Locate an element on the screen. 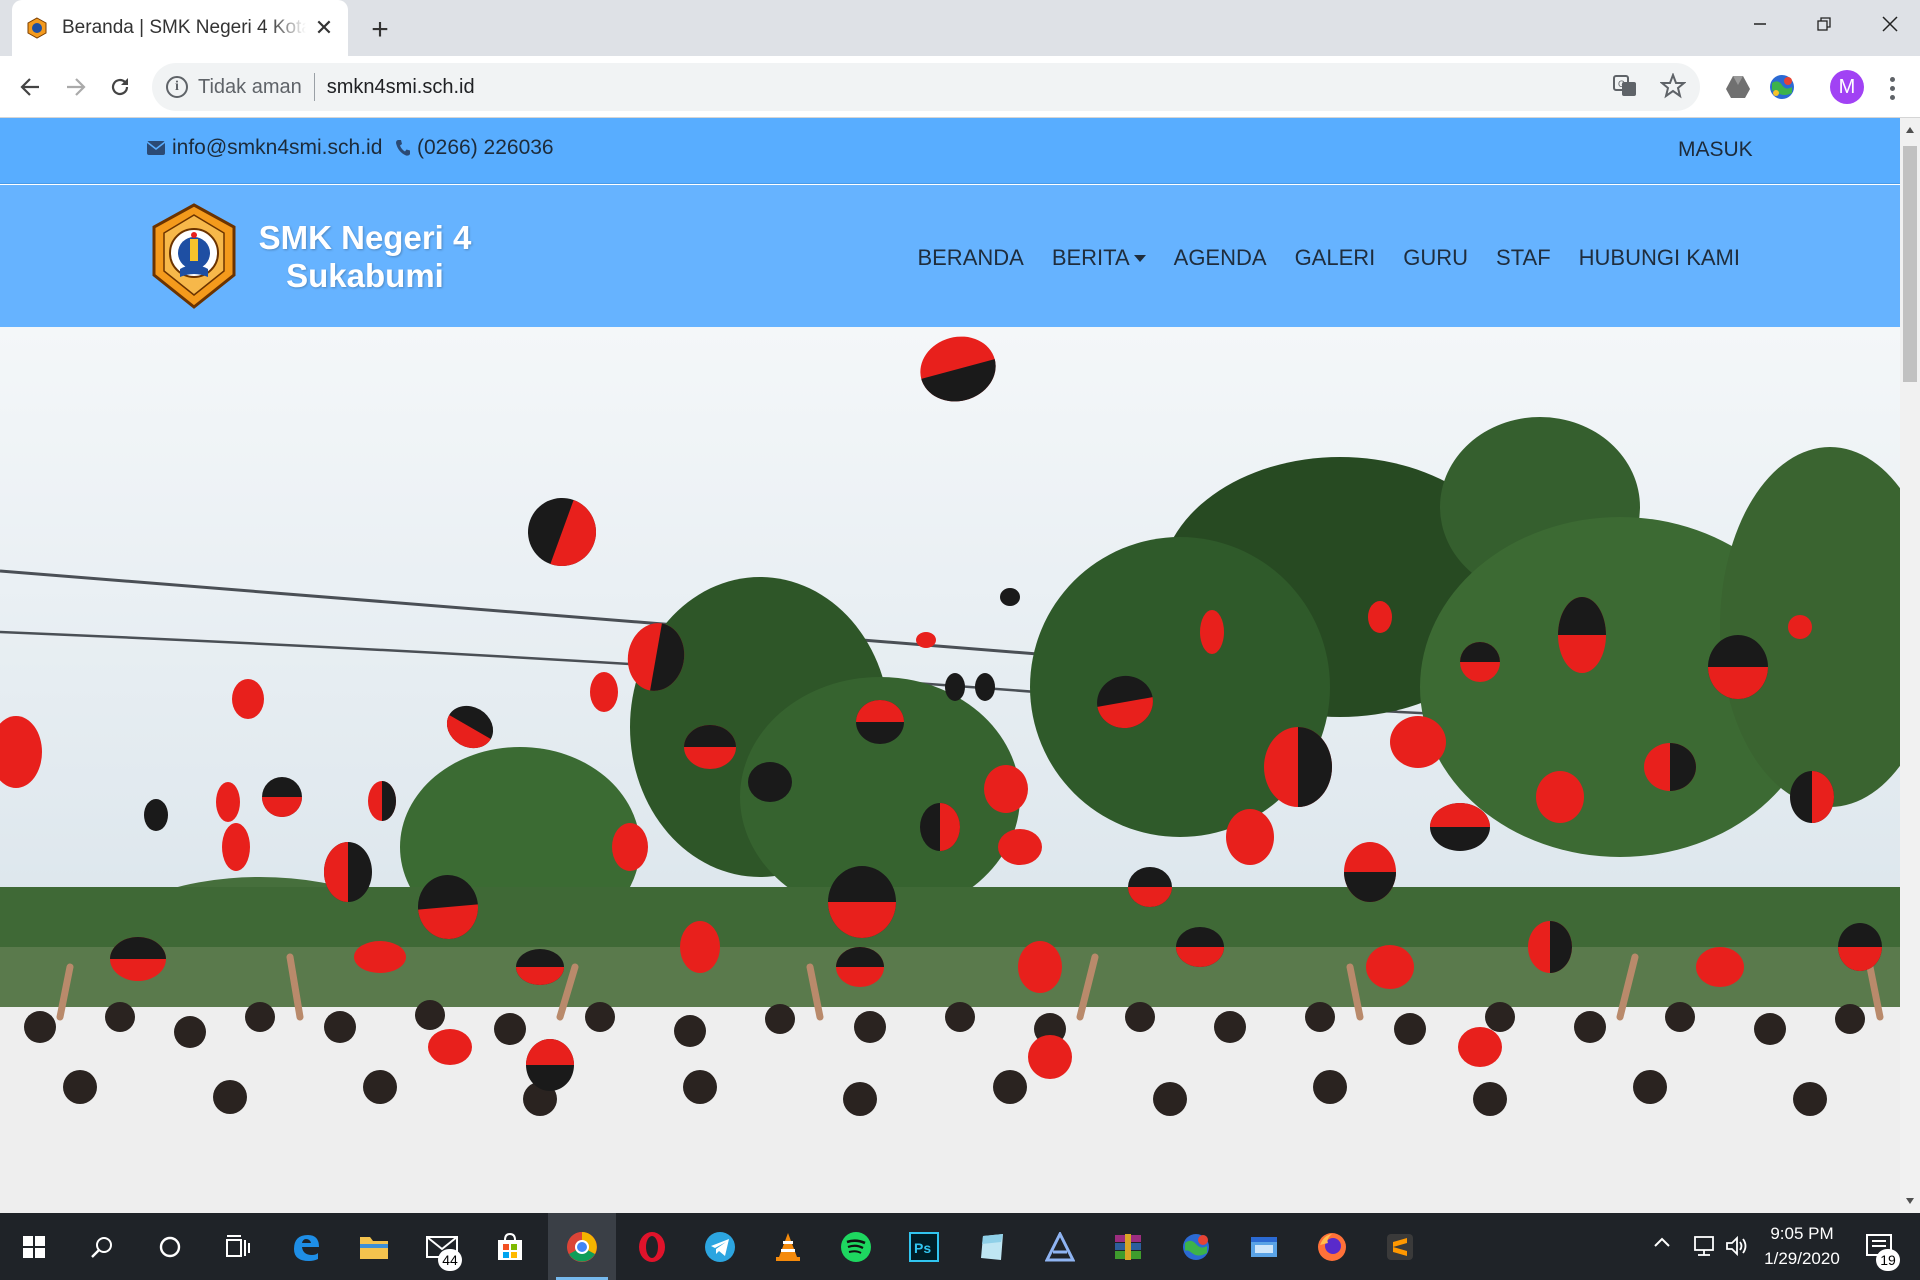 Image resolution: width=1920 pixels, height=1280 pixels. chevron-up-icon is located at coordinates (1662, 1243).